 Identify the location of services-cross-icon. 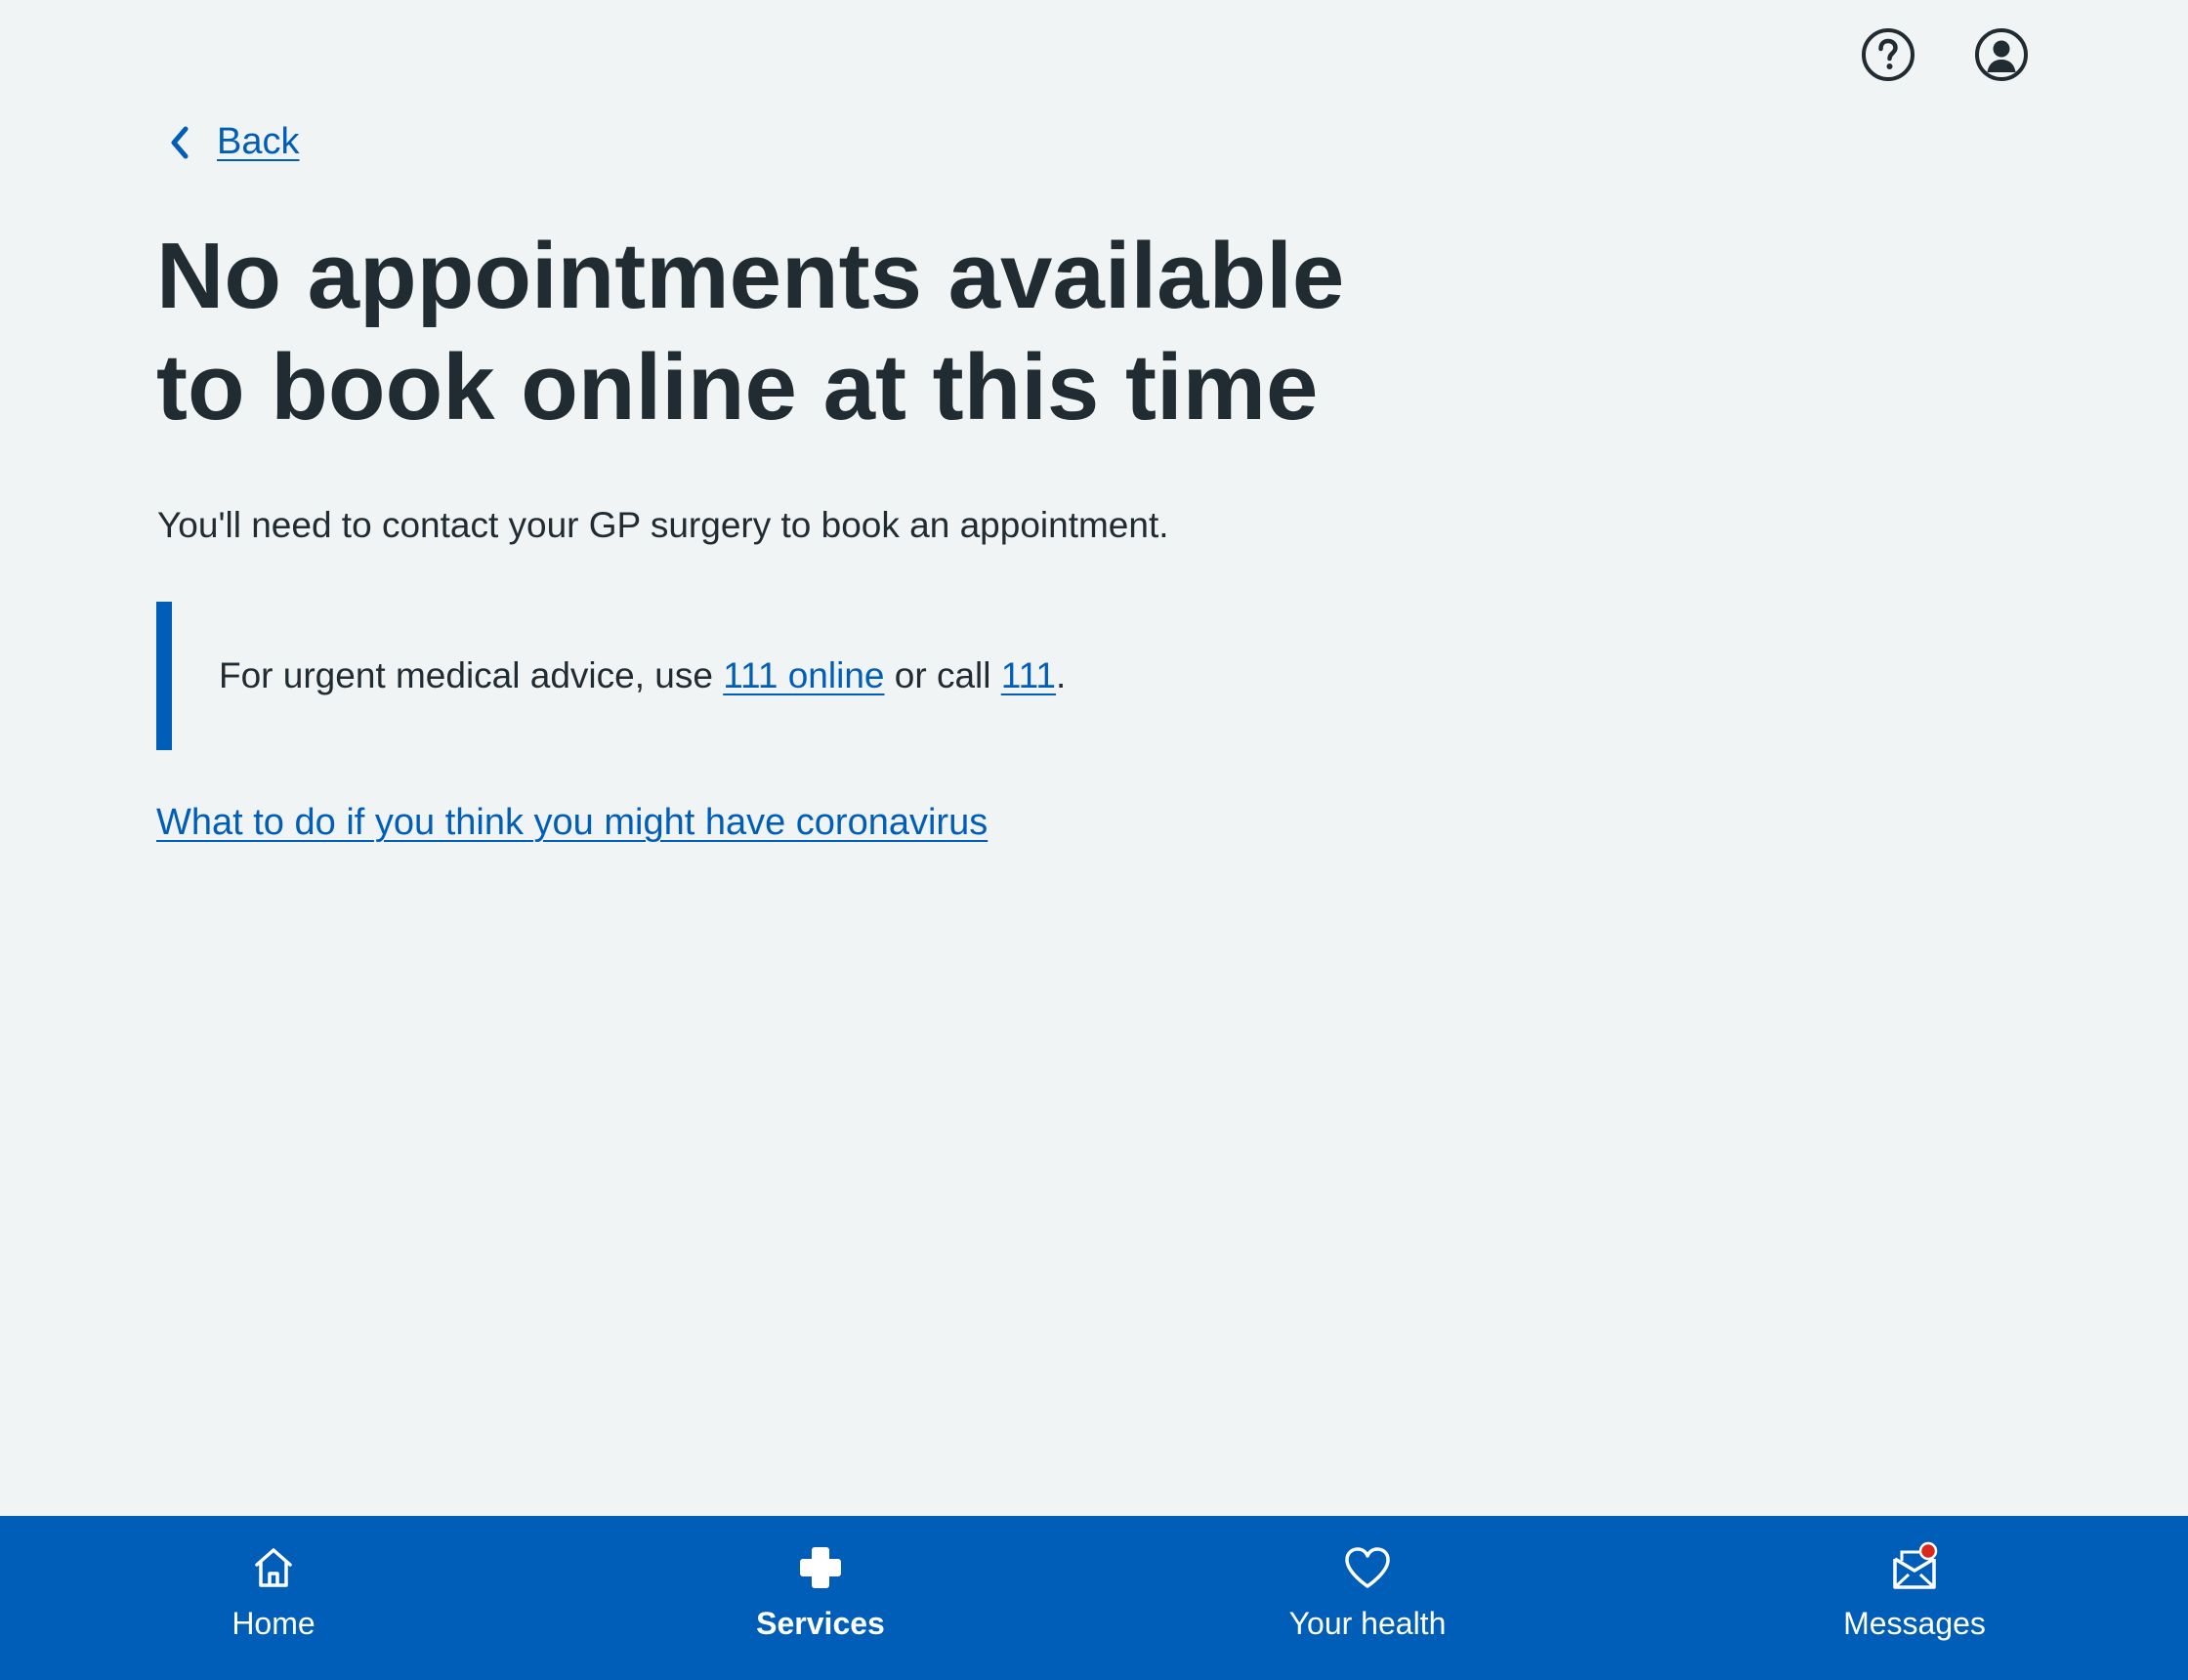
(820, 1567).